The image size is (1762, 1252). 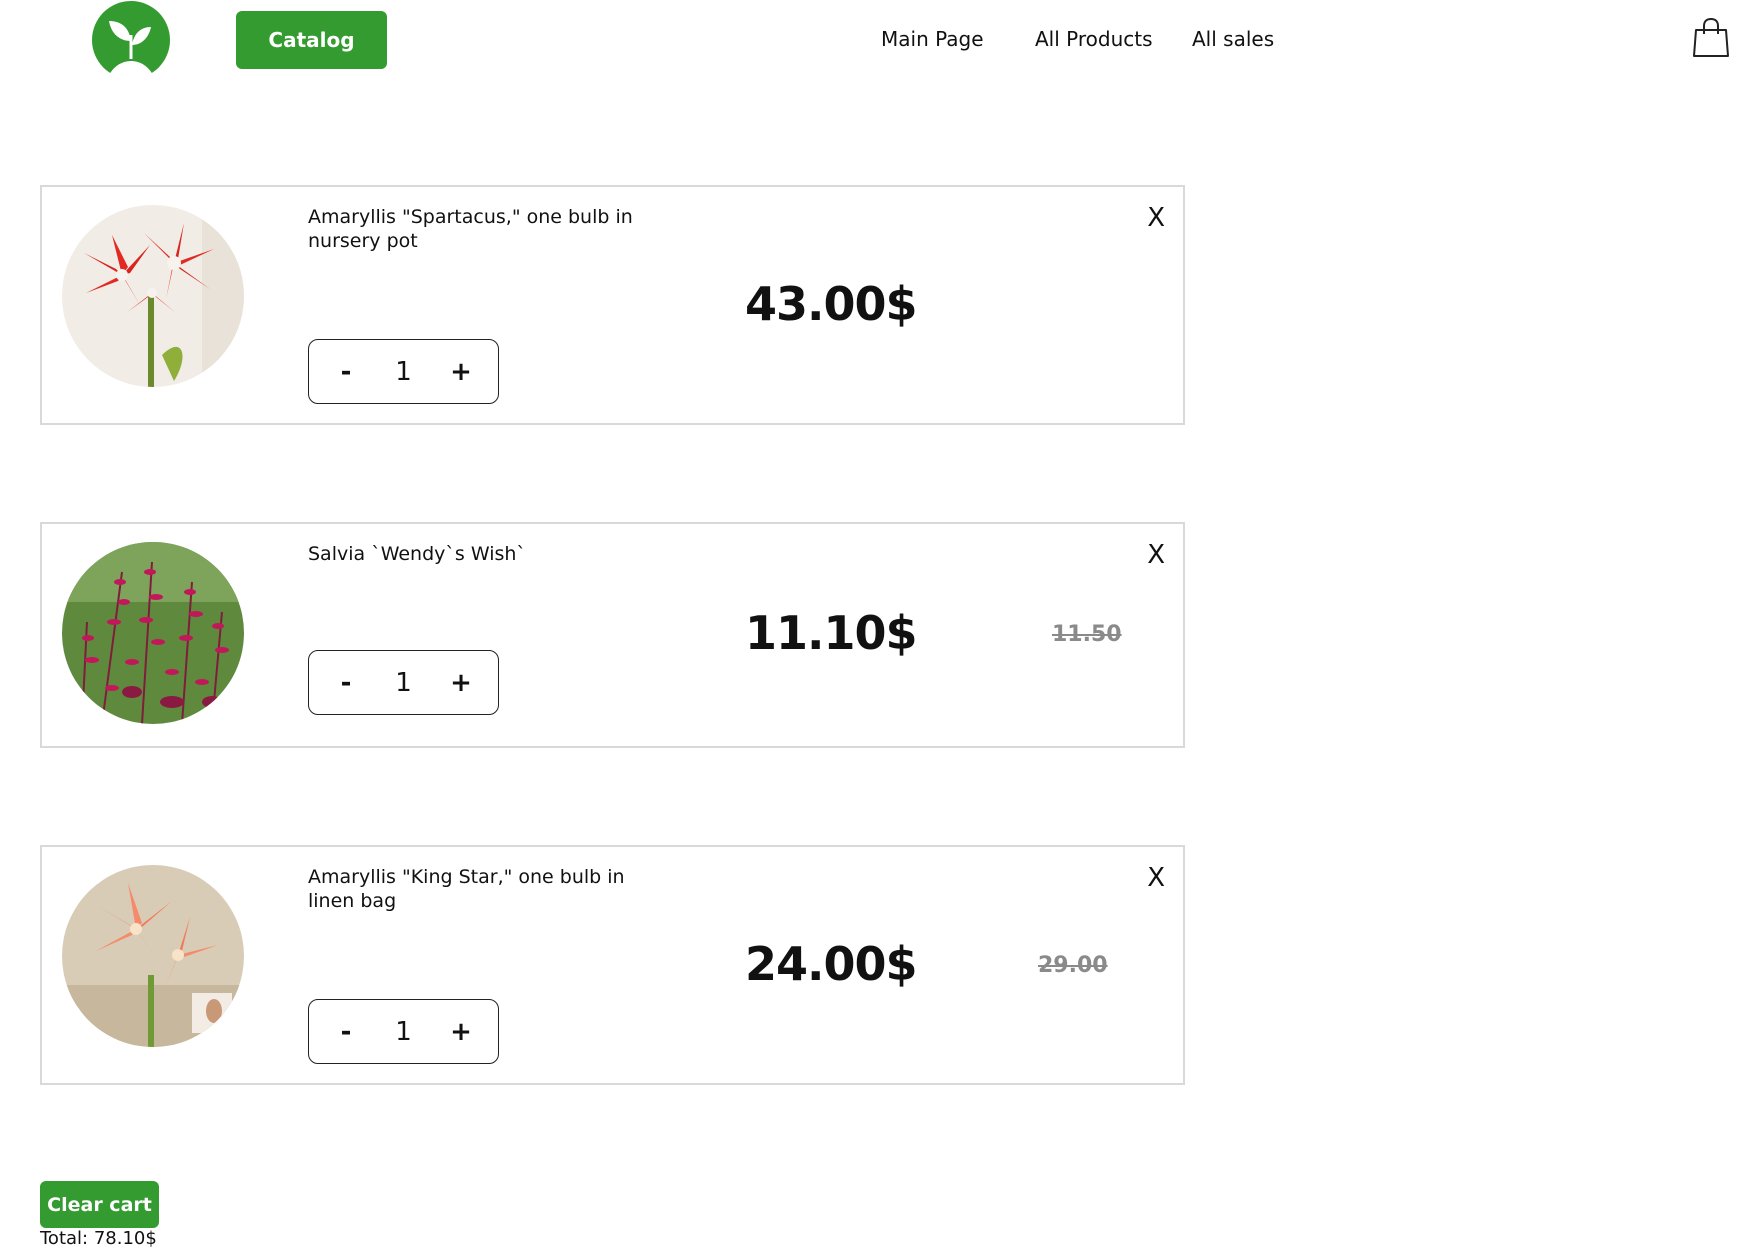 I want to click on current-price: 43.00$, so click(x=831, y=304).